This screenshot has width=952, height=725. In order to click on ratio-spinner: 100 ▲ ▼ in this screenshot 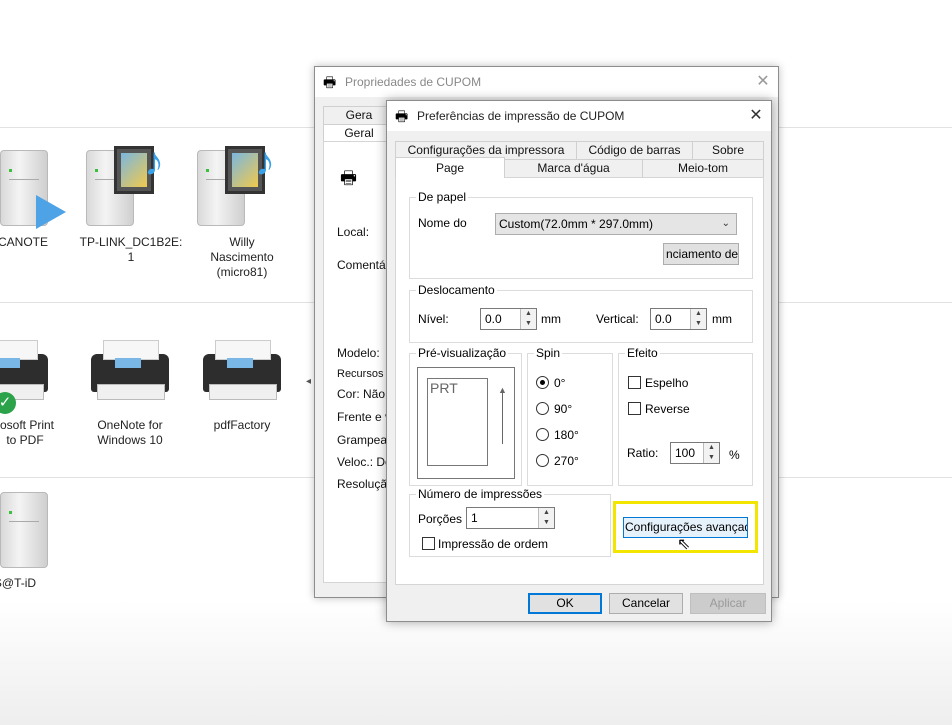, I will do `click(695, 453)`.